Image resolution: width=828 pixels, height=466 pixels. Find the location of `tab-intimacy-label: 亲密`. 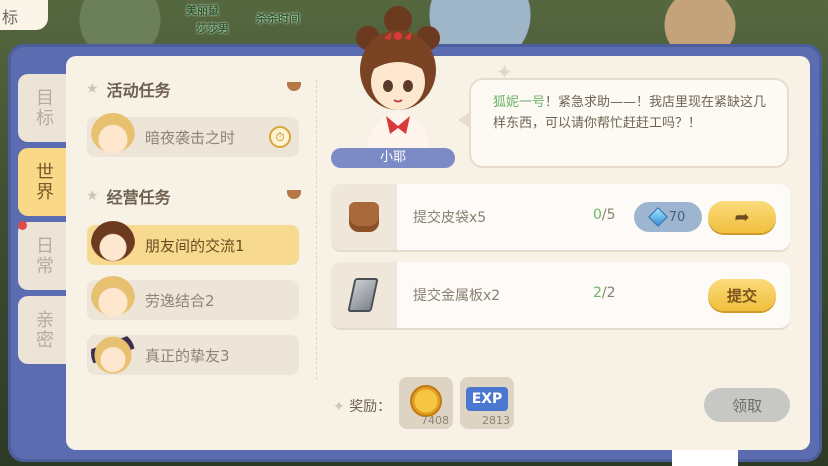

tab-intimacy-label: 亲密 is located at coordinates (43, 330).